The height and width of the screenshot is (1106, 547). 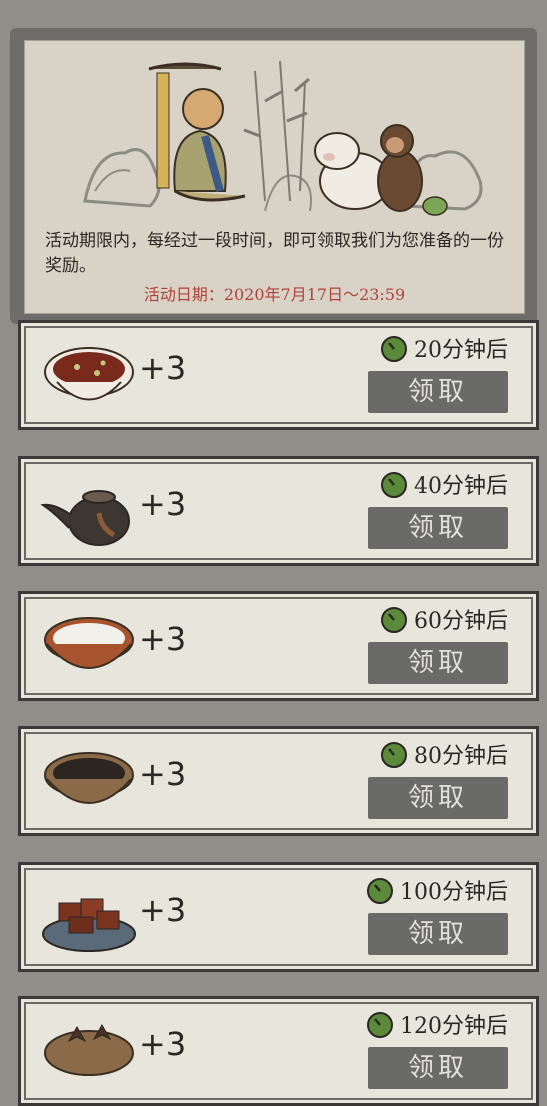 I want to click on countdown-text: 40分钟后, so click(x=461, y=486).